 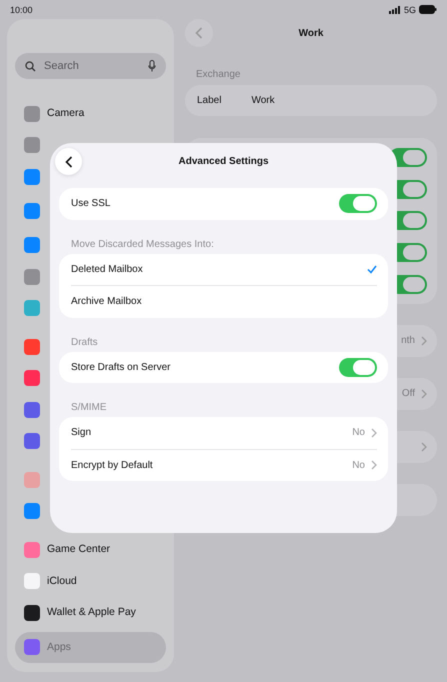 I want to click on row-value: Work, so click(x=263, y=100).